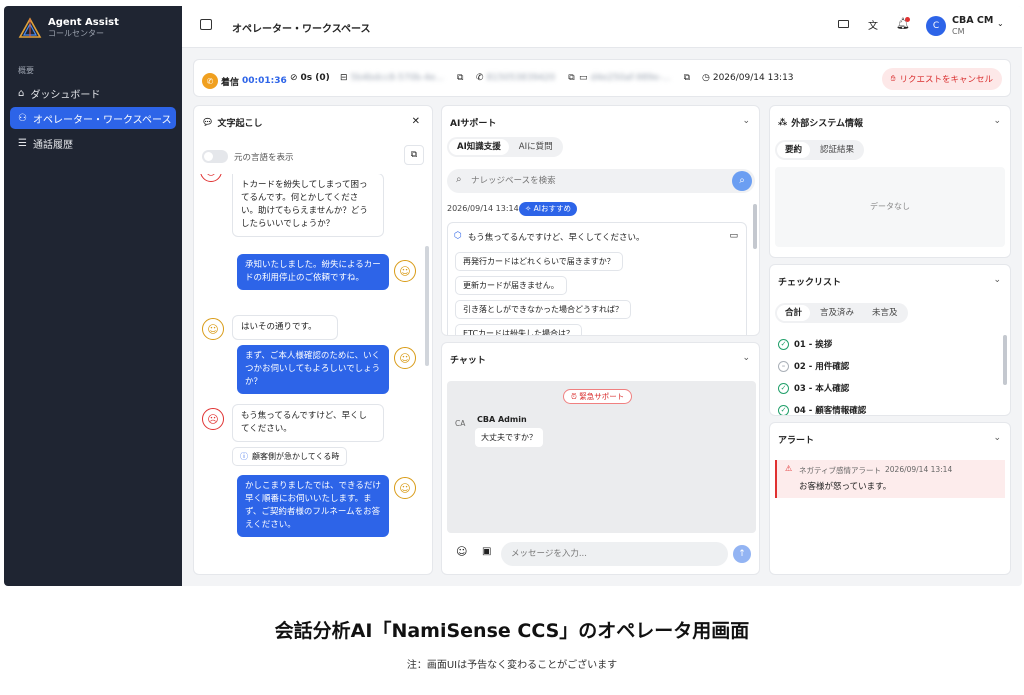  I want to click on external-info-panel: ⁂ 外部システム情報 ⌄ 要約 認証結果 データなし, so click(890, 181).